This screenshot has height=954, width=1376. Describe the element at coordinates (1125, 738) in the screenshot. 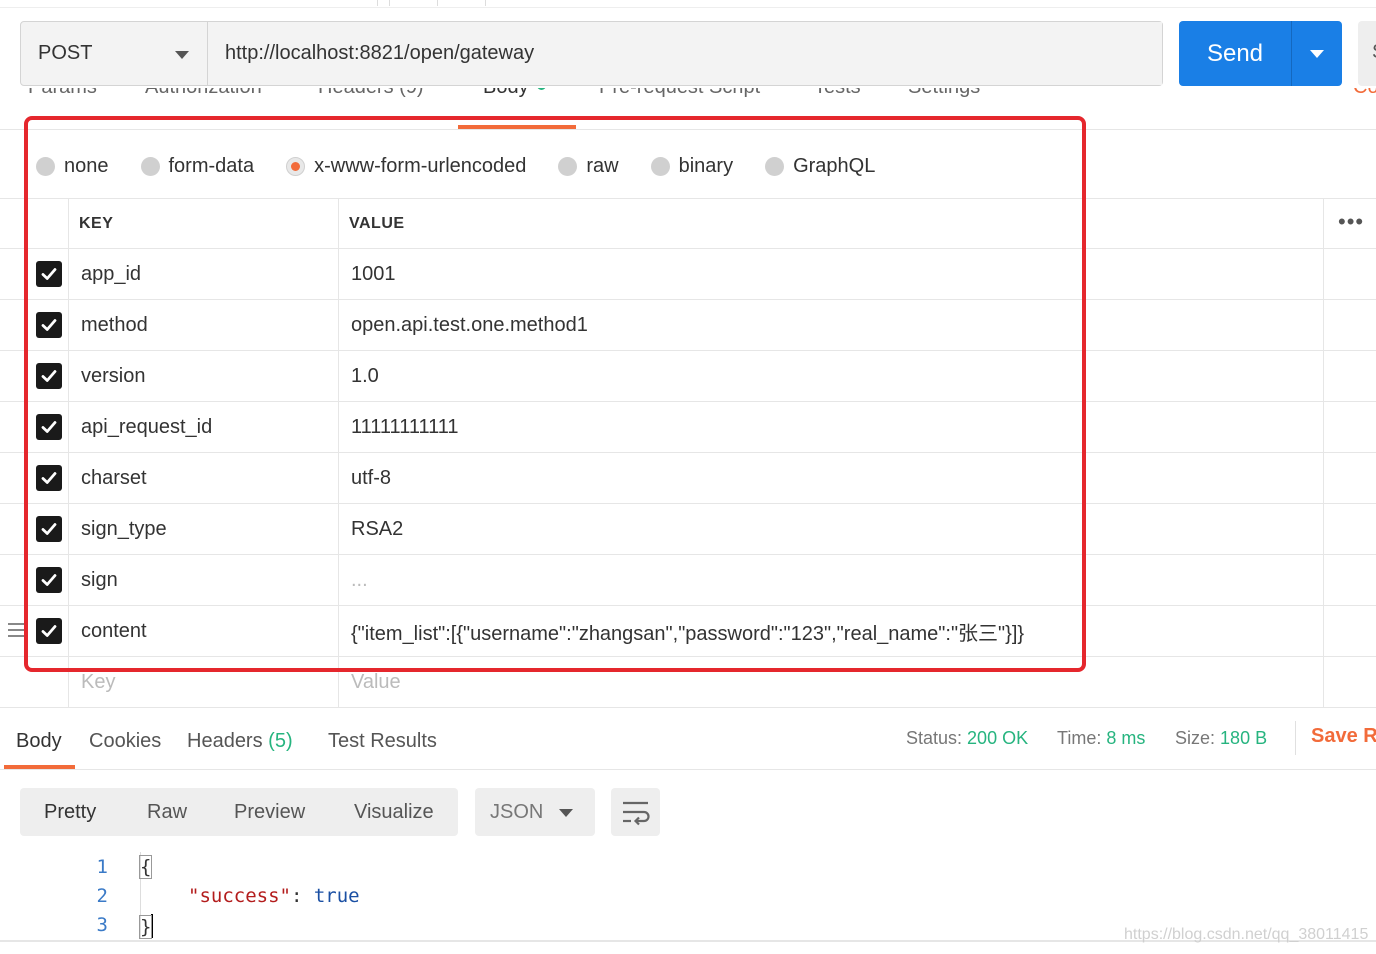

I see `time-value: 8 ms` at that location.